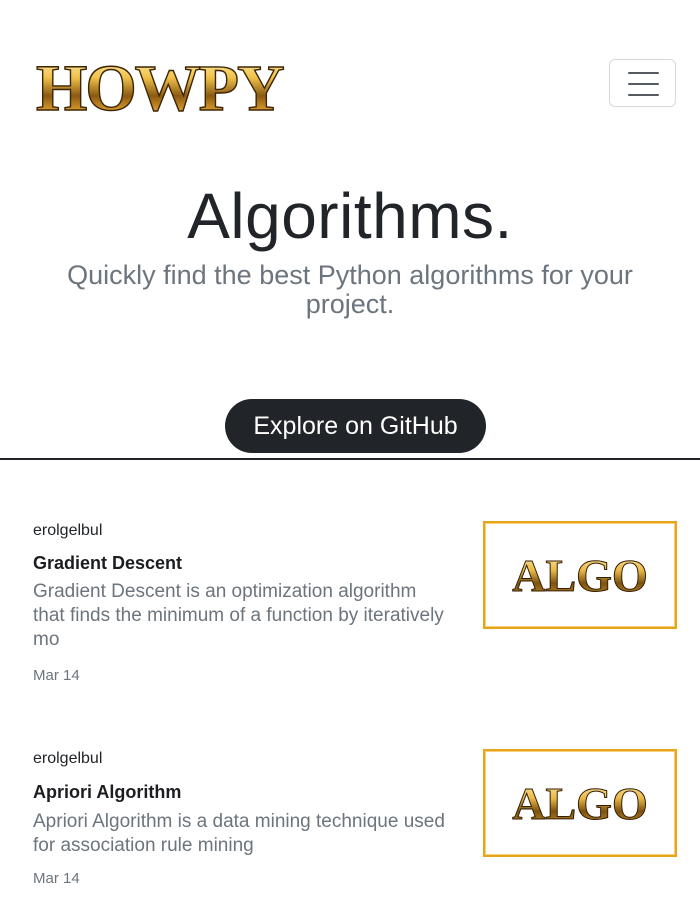 This screenshot has height=897, width=700. What do you see at coordinates (107, 563) in the screenshot?
I see `post-title: Gradient Descent` at bounding box center [107, 563].